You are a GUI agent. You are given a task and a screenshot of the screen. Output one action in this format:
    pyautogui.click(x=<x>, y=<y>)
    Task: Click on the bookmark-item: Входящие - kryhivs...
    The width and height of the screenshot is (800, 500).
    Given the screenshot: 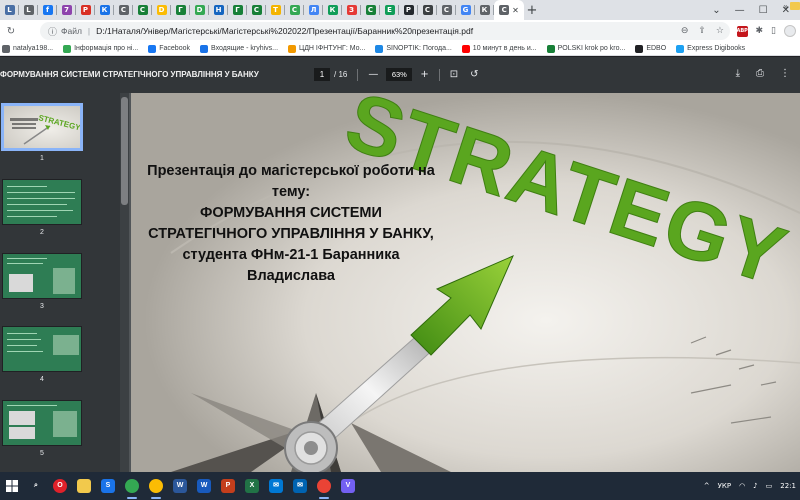 What is the action you would take?
    pyautogui.click(x=238, y=48)
    